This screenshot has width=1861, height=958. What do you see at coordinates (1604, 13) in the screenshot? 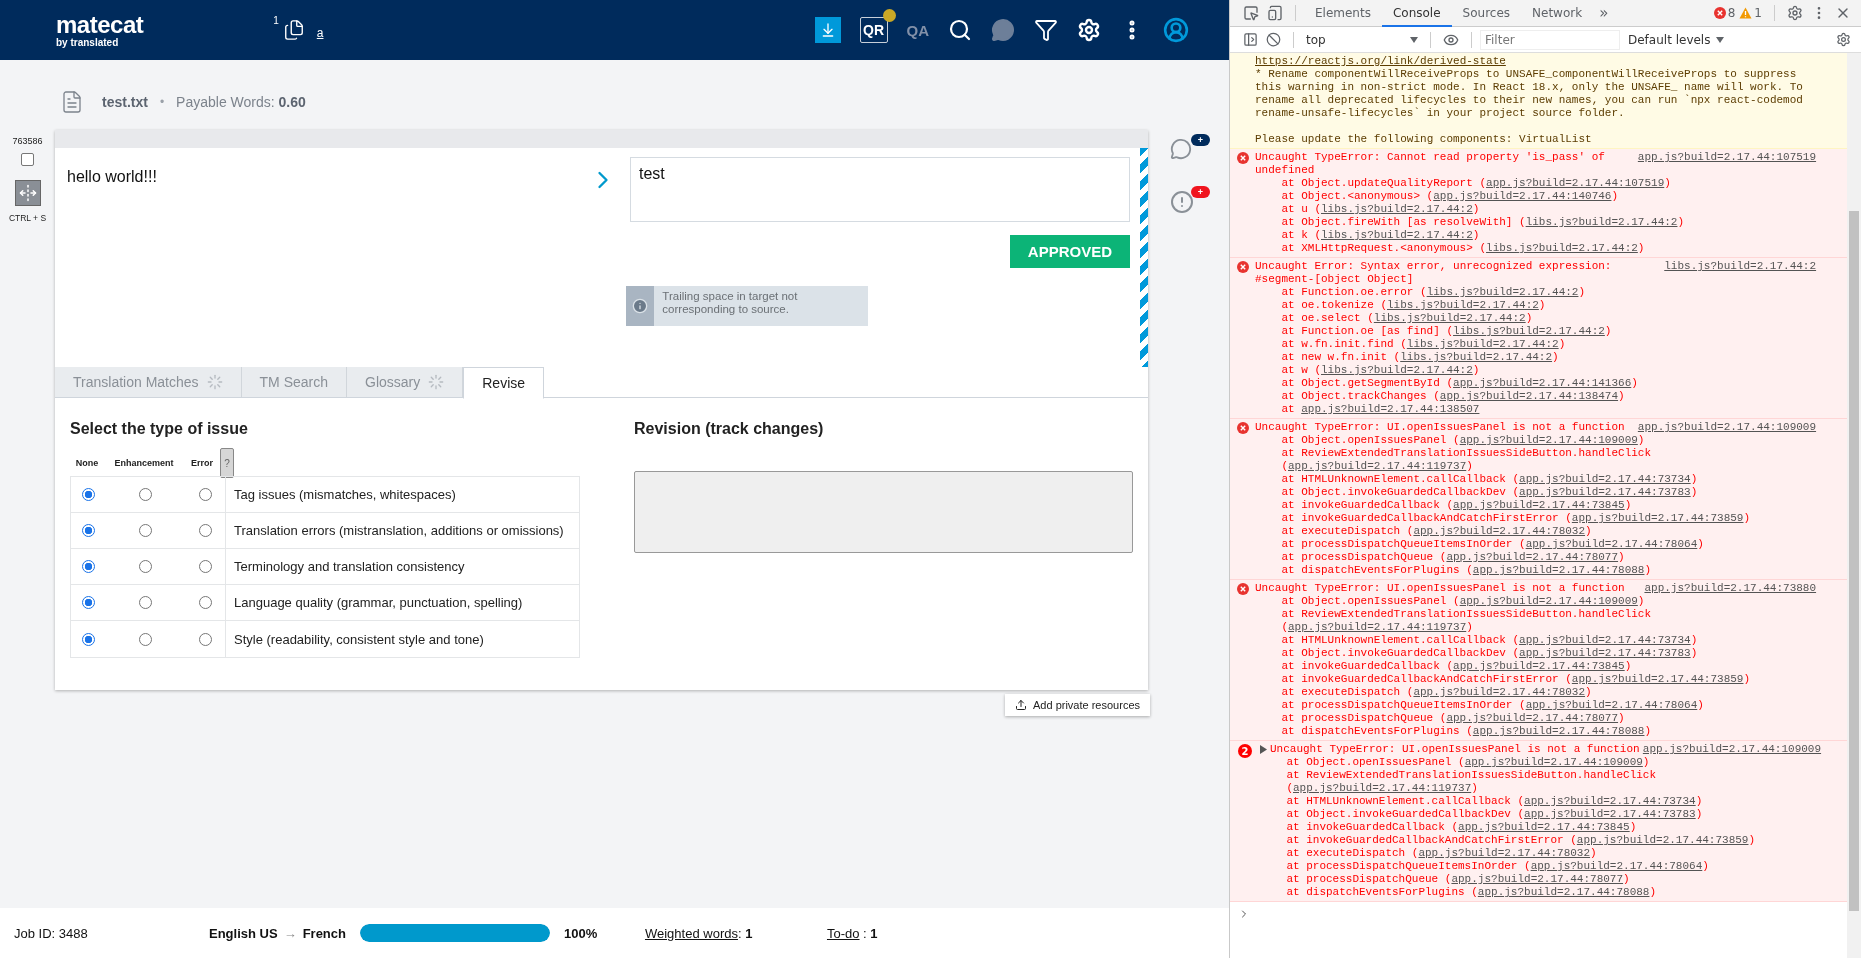
I see `more-tabs-button: »` at bounding box center [1604, 13].